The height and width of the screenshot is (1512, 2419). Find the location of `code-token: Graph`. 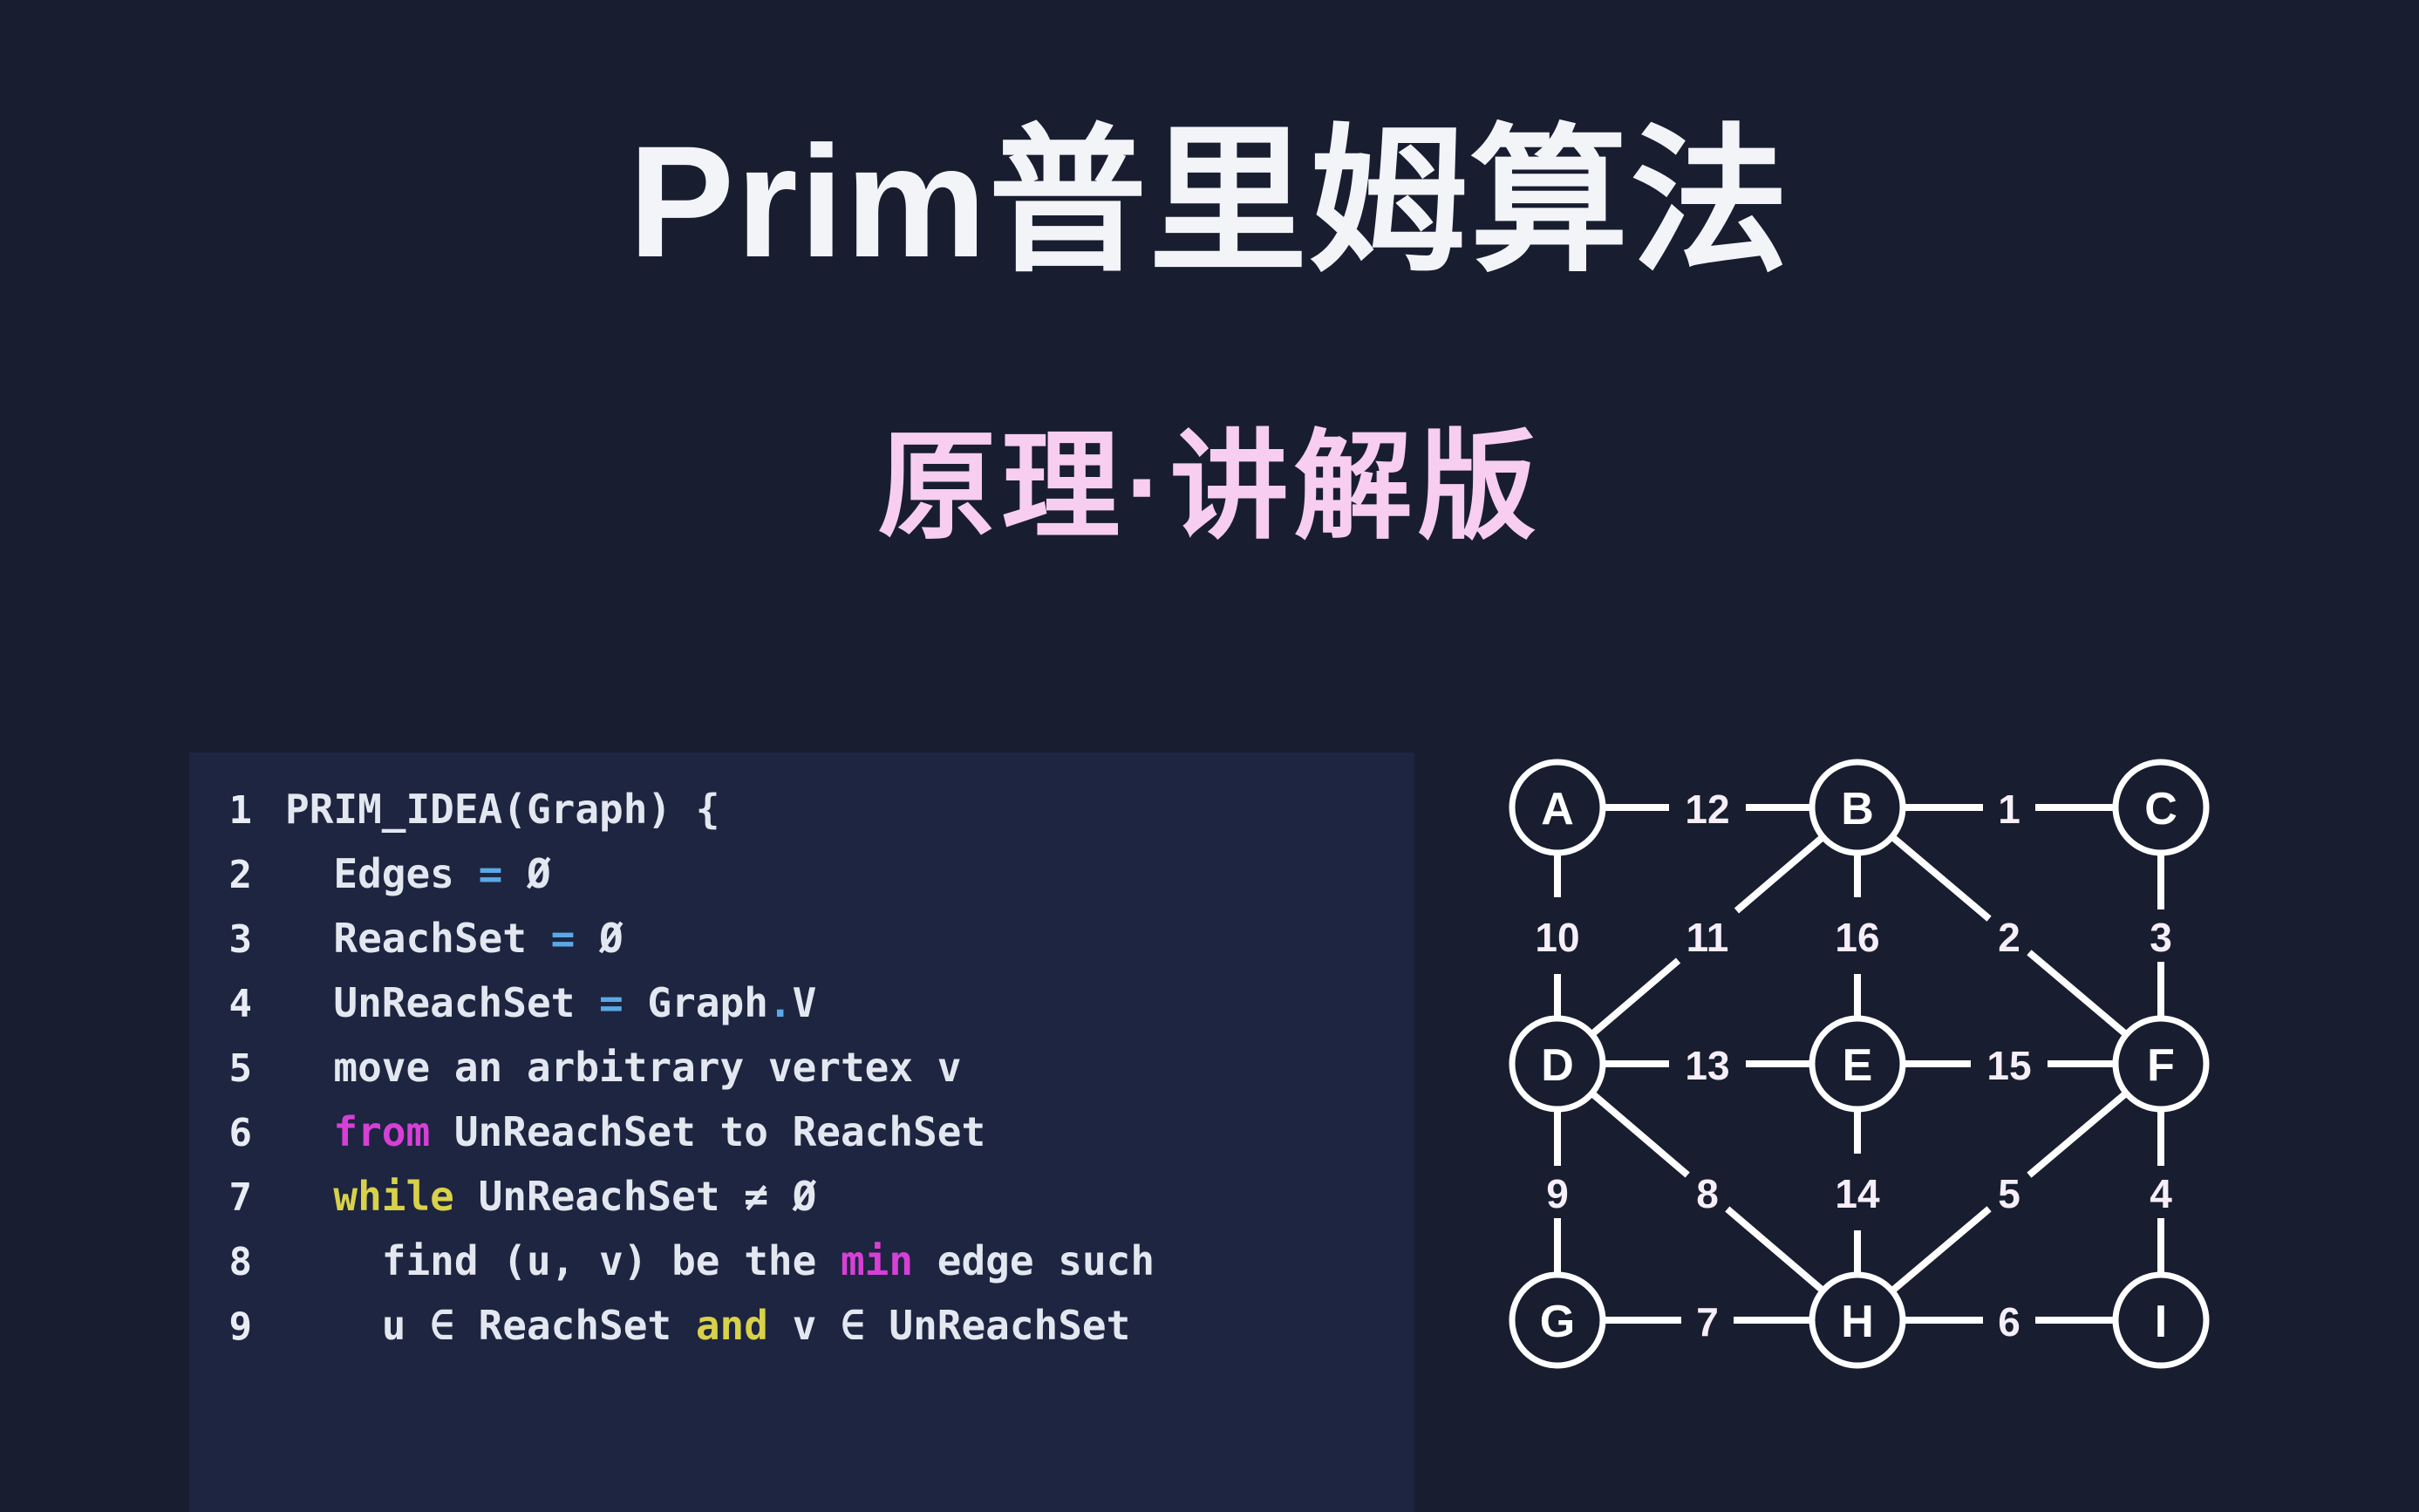

code-token: Graph is located at coordinates (695, 1002).